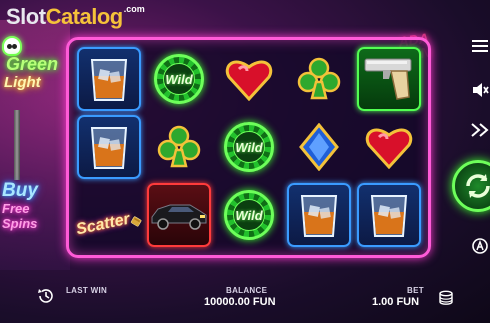 Image resolution: width=490 pixels, height=323 pixels. What do you see at coordinates (32, 64) in the screenshot?
I see `game-logo-line1: Green` at bounding box center [32, 64].